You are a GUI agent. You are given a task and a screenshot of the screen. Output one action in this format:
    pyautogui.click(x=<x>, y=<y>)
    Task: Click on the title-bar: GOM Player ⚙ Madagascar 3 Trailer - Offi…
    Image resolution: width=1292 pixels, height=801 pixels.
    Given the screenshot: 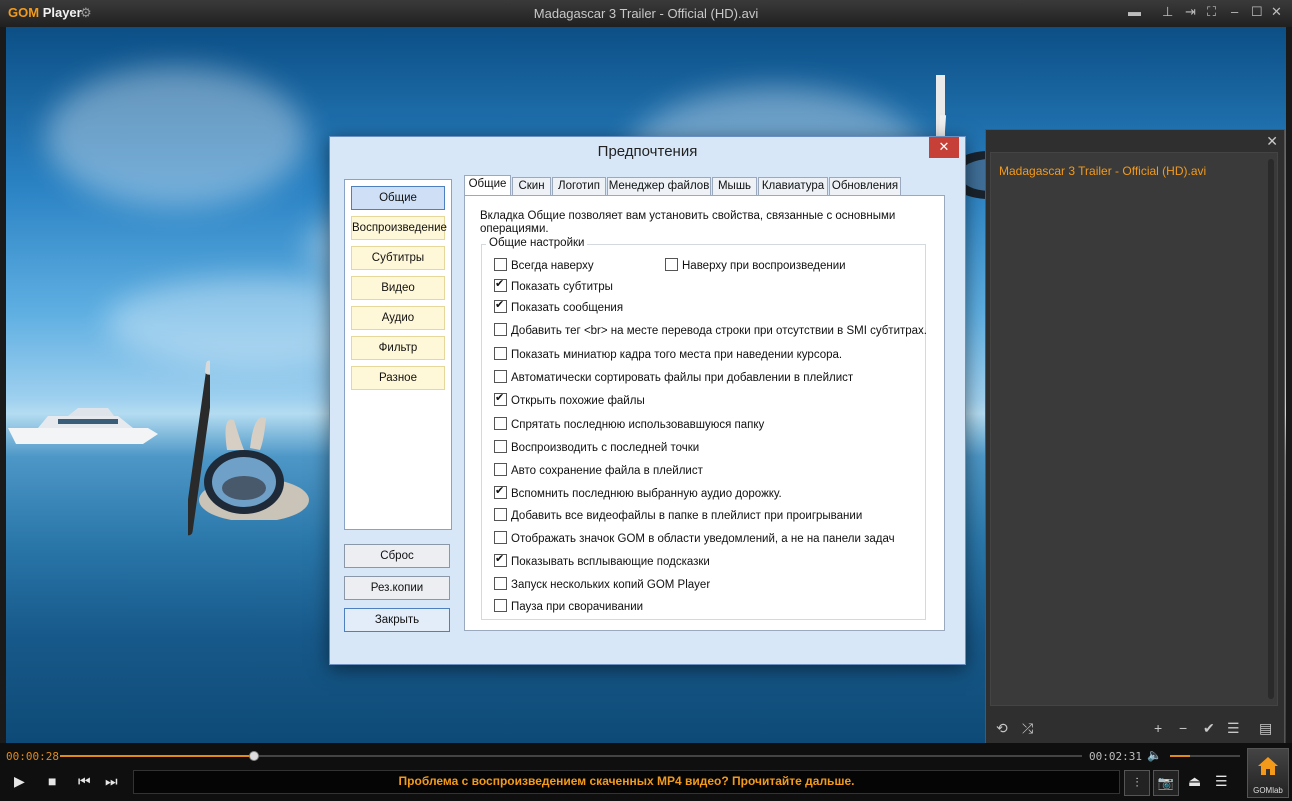 What is the action you would take?
    pyautogui.click(x=646, y=13)
    